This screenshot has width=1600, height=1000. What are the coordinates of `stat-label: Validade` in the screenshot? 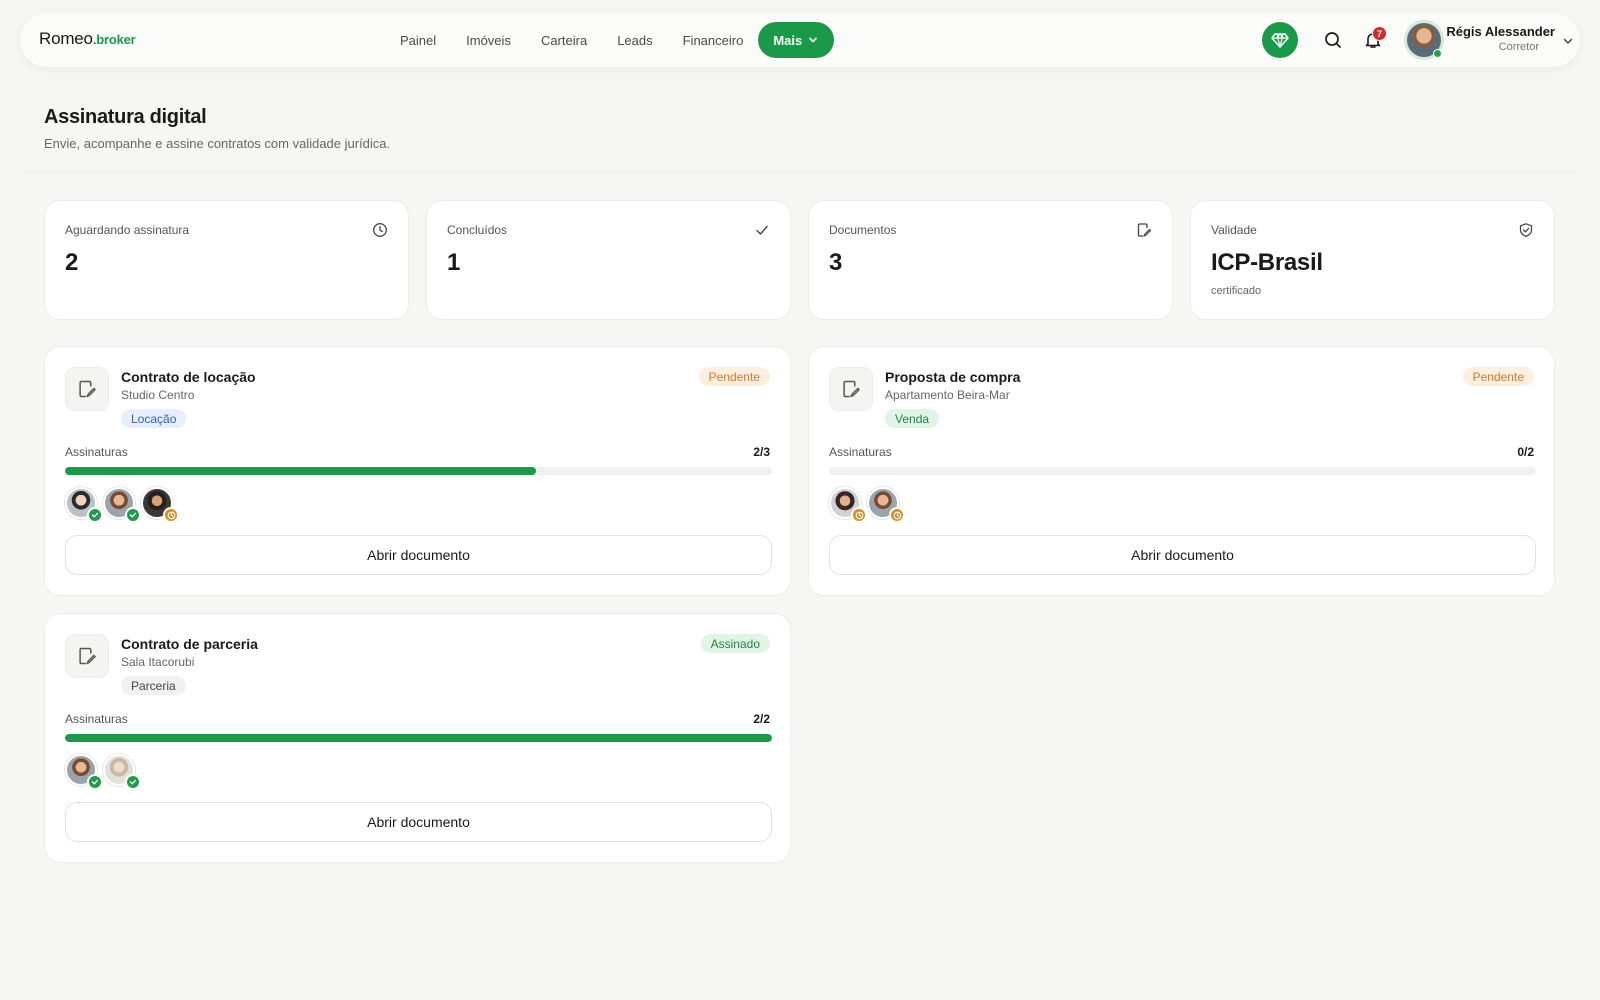 It's located at (1234, 230).